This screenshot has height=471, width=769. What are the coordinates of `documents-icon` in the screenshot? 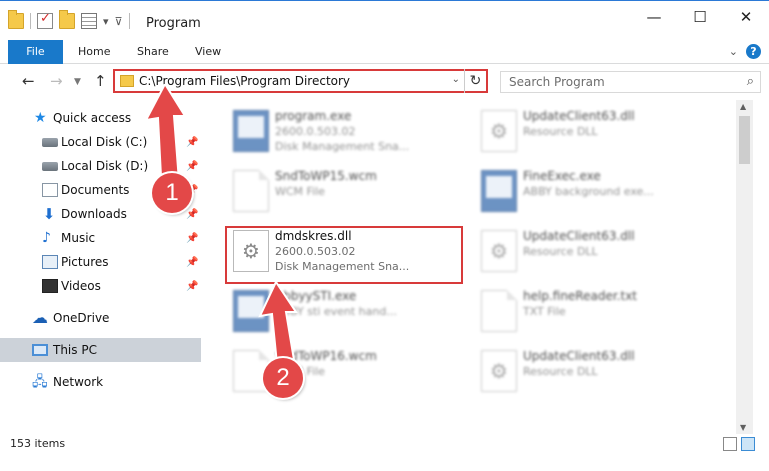 It's located at (50, 190).